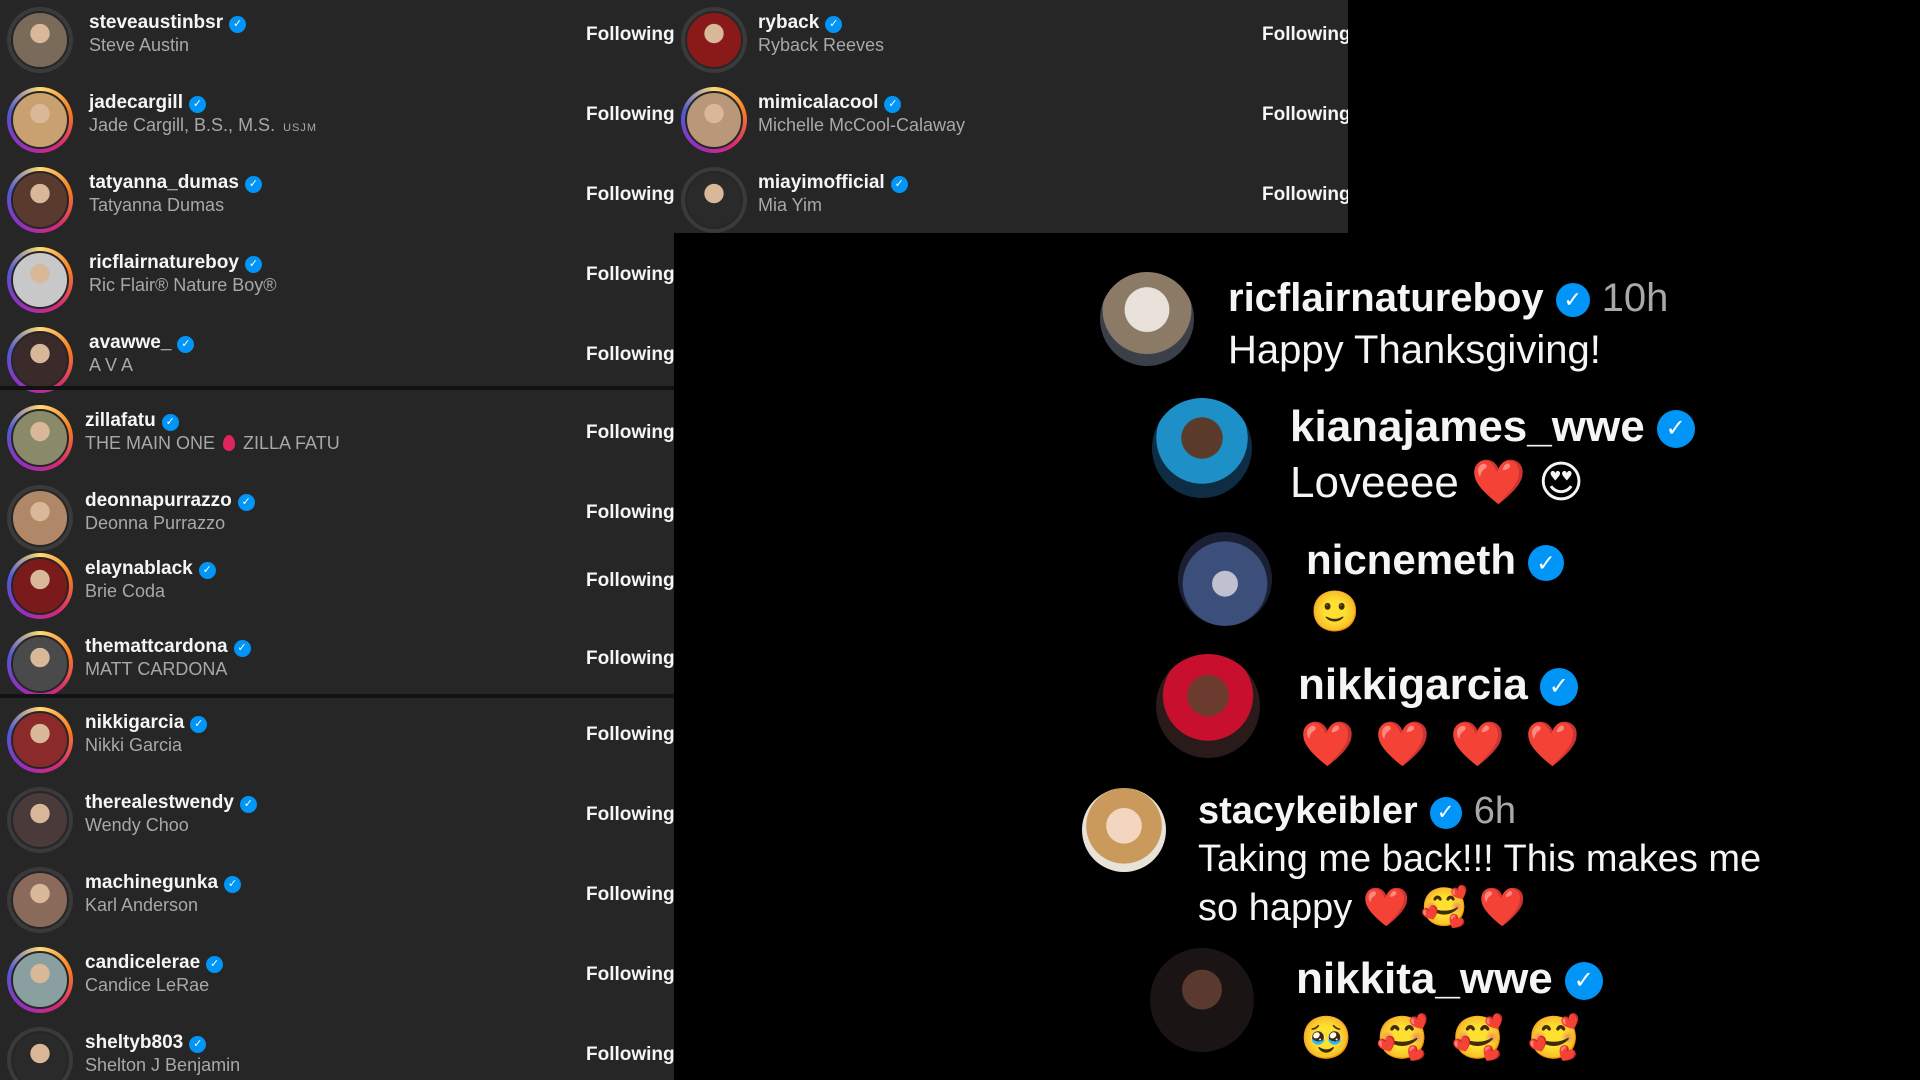 The height and width of the screenshot is (1080, 1920). I want to click on comment-username: kianajames_wwe ✓, so click(1492, 427).